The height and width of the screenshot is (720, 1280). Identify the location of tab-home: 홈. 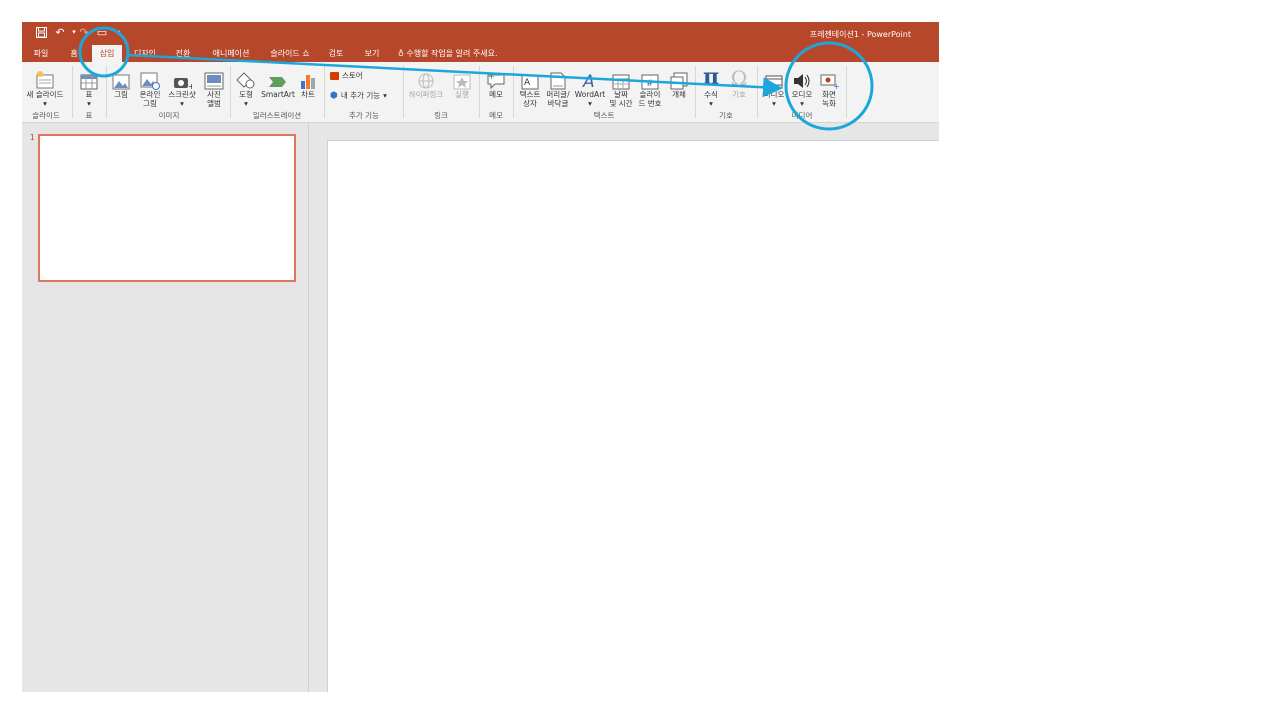
(74, 53).